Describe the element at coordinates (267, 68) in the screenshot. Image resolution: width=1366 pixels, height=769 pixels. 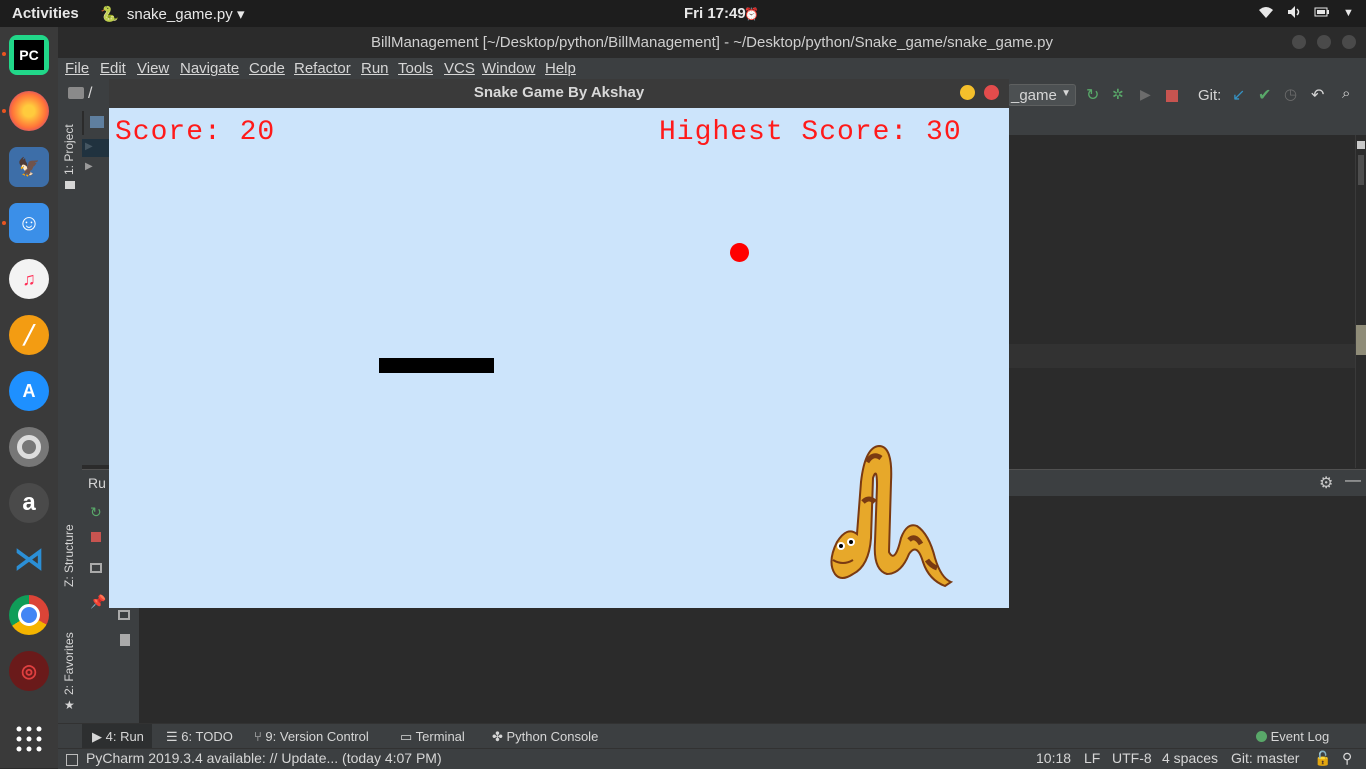
I see `menu-code: Code` at that location.